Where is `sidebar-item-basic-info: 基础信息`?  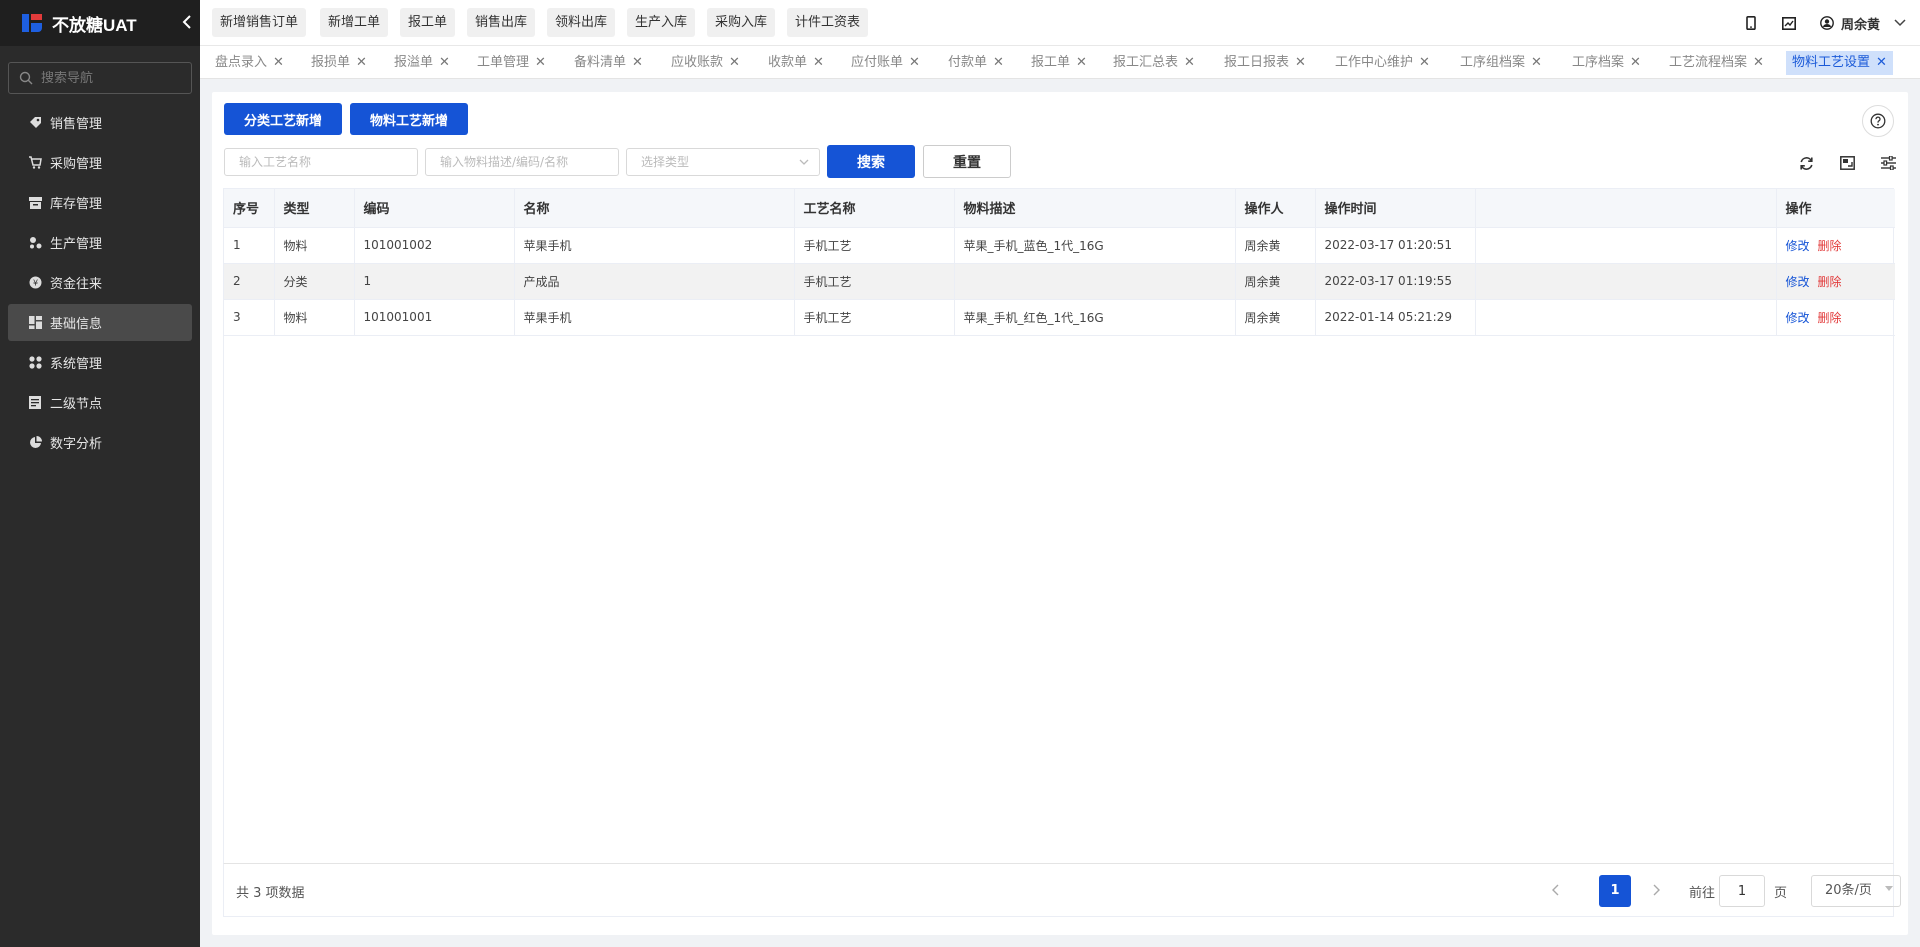
sidebar-item-basic-info: 基础信息 is located at coordinates (100, 322).